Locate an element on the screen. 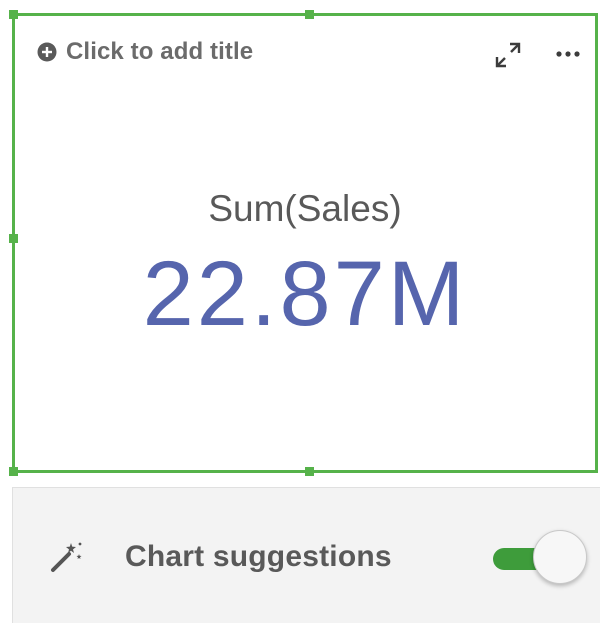 The image size is (600, 623). more-options-icon is located at coordinates (570, 54).